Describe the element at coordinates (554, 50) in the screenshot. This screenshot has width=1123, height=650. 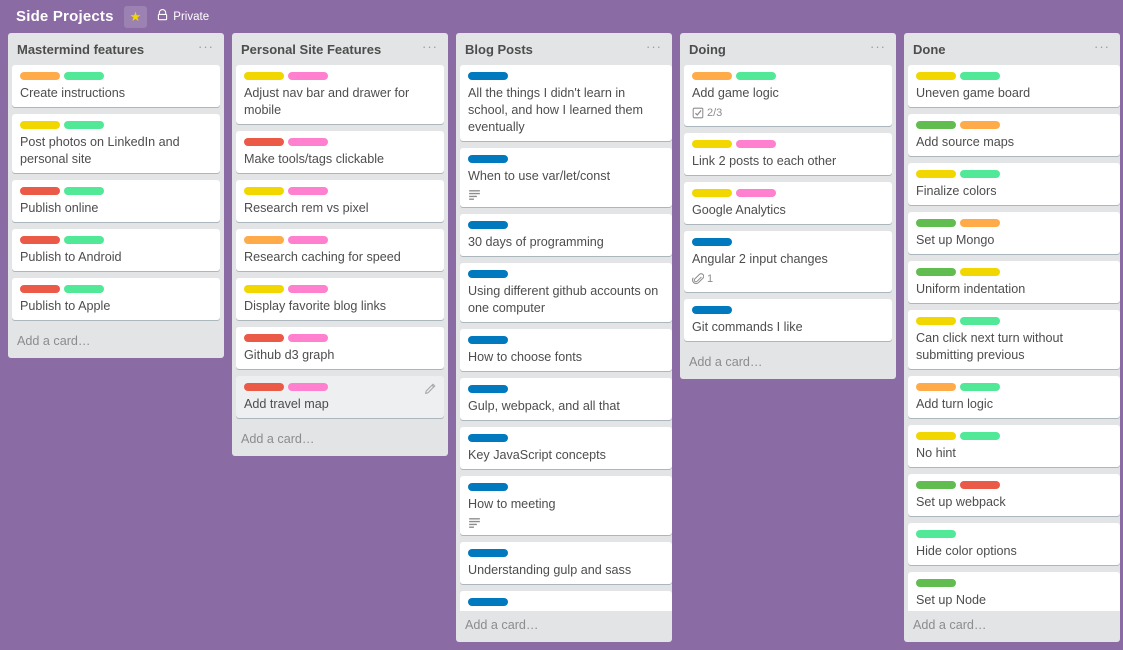
I see `list-title: Blog Posts` at that location.